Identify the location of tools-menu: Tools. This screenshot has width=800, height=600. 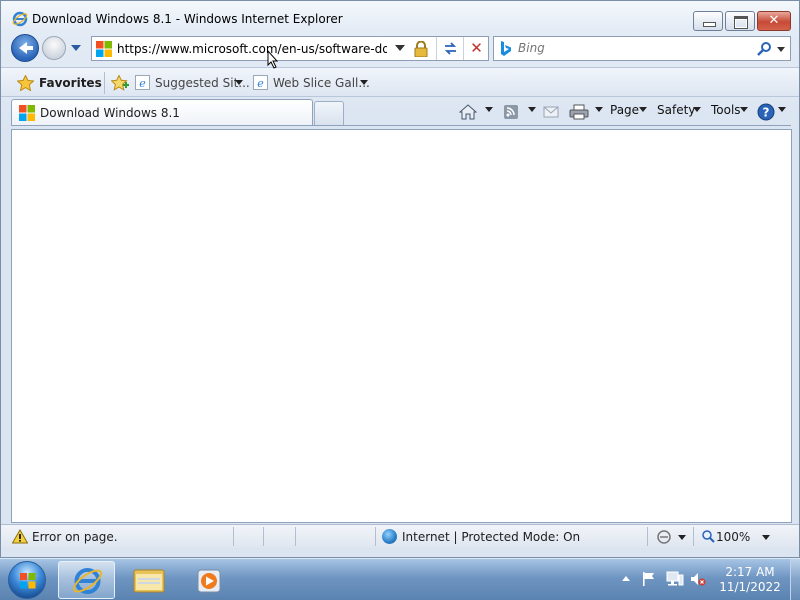
(726, 113).